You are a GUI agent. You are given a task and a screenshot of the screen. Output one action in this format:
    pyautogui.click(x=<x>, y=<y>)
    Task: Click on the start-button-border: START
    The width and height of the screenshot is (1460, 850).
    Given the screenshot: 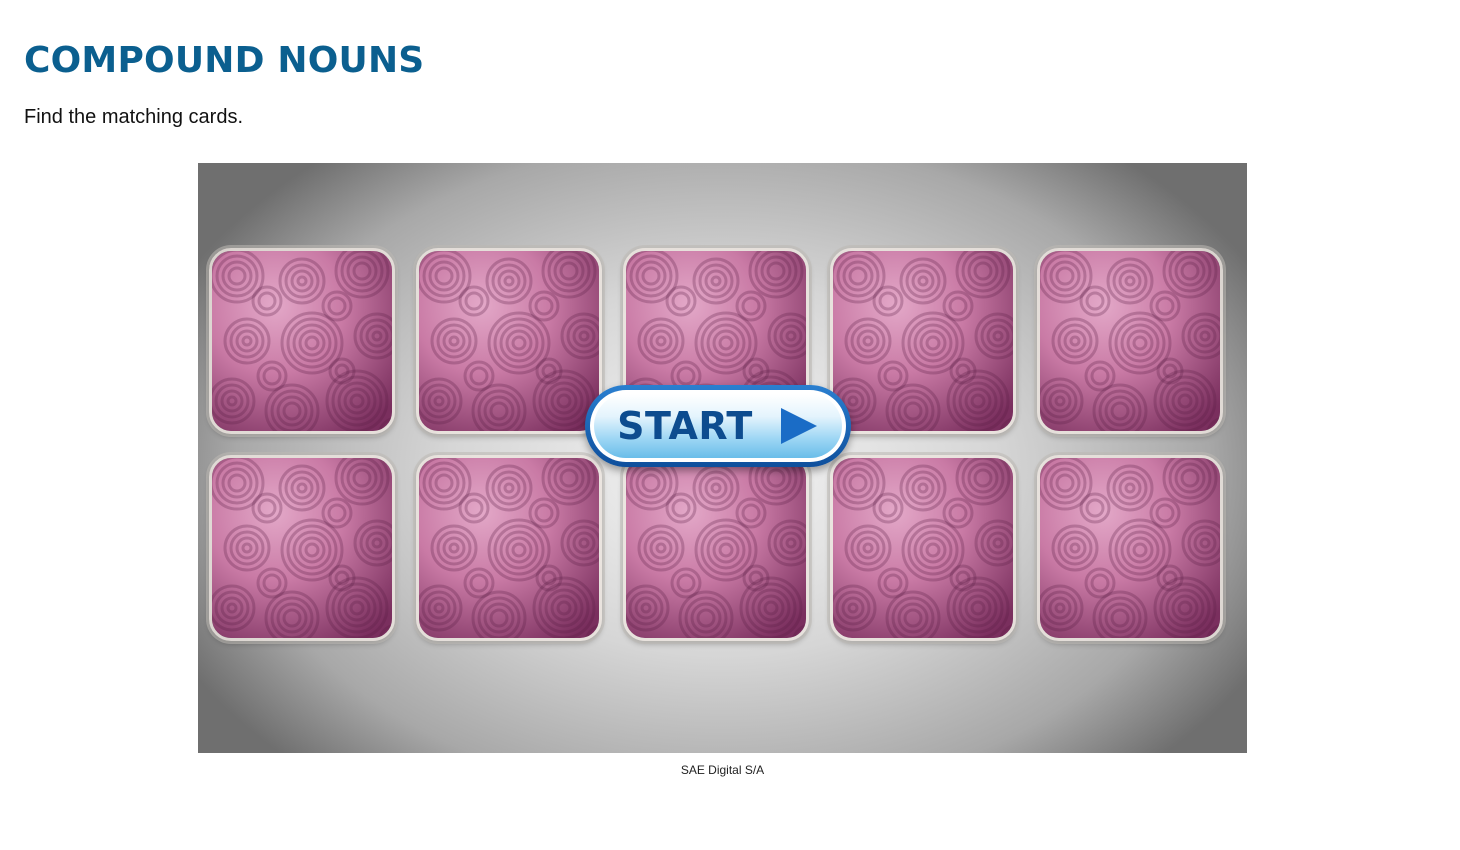 What is the action you would take?
    pyautogui.click(x=718, y=426)
    